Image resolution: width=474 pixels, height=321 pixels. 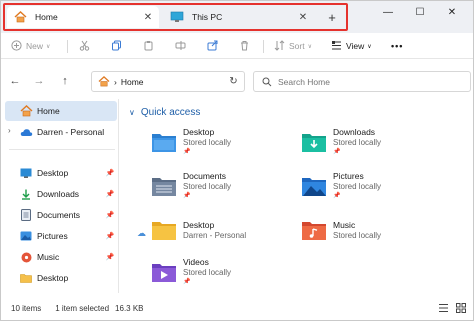 I want to click on cut-button, so click(x=84, y=46).